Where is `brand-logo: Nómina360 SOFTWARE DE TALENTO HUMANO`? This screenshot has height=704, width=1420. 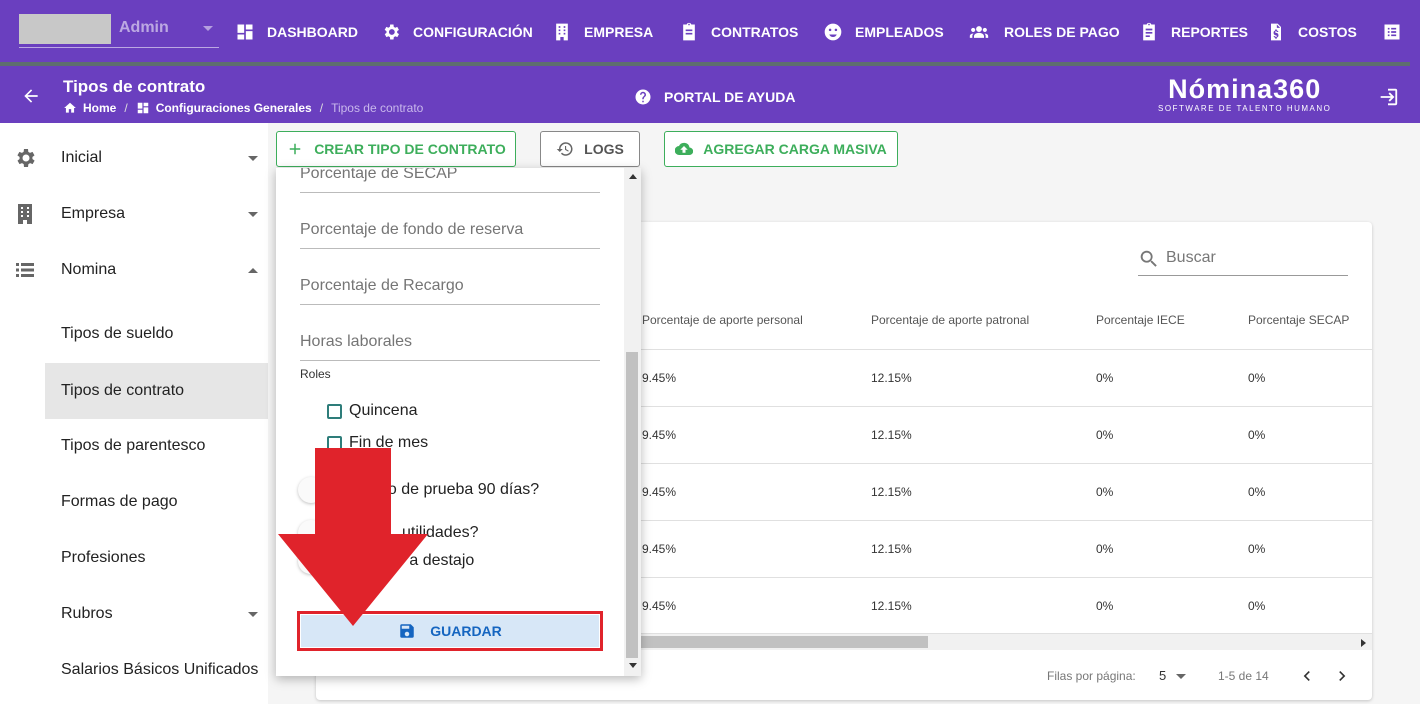
brand-logo: Nómina360 SOFTWARE DE TALENTO HUMANO is located at coordinates (1244, 94).